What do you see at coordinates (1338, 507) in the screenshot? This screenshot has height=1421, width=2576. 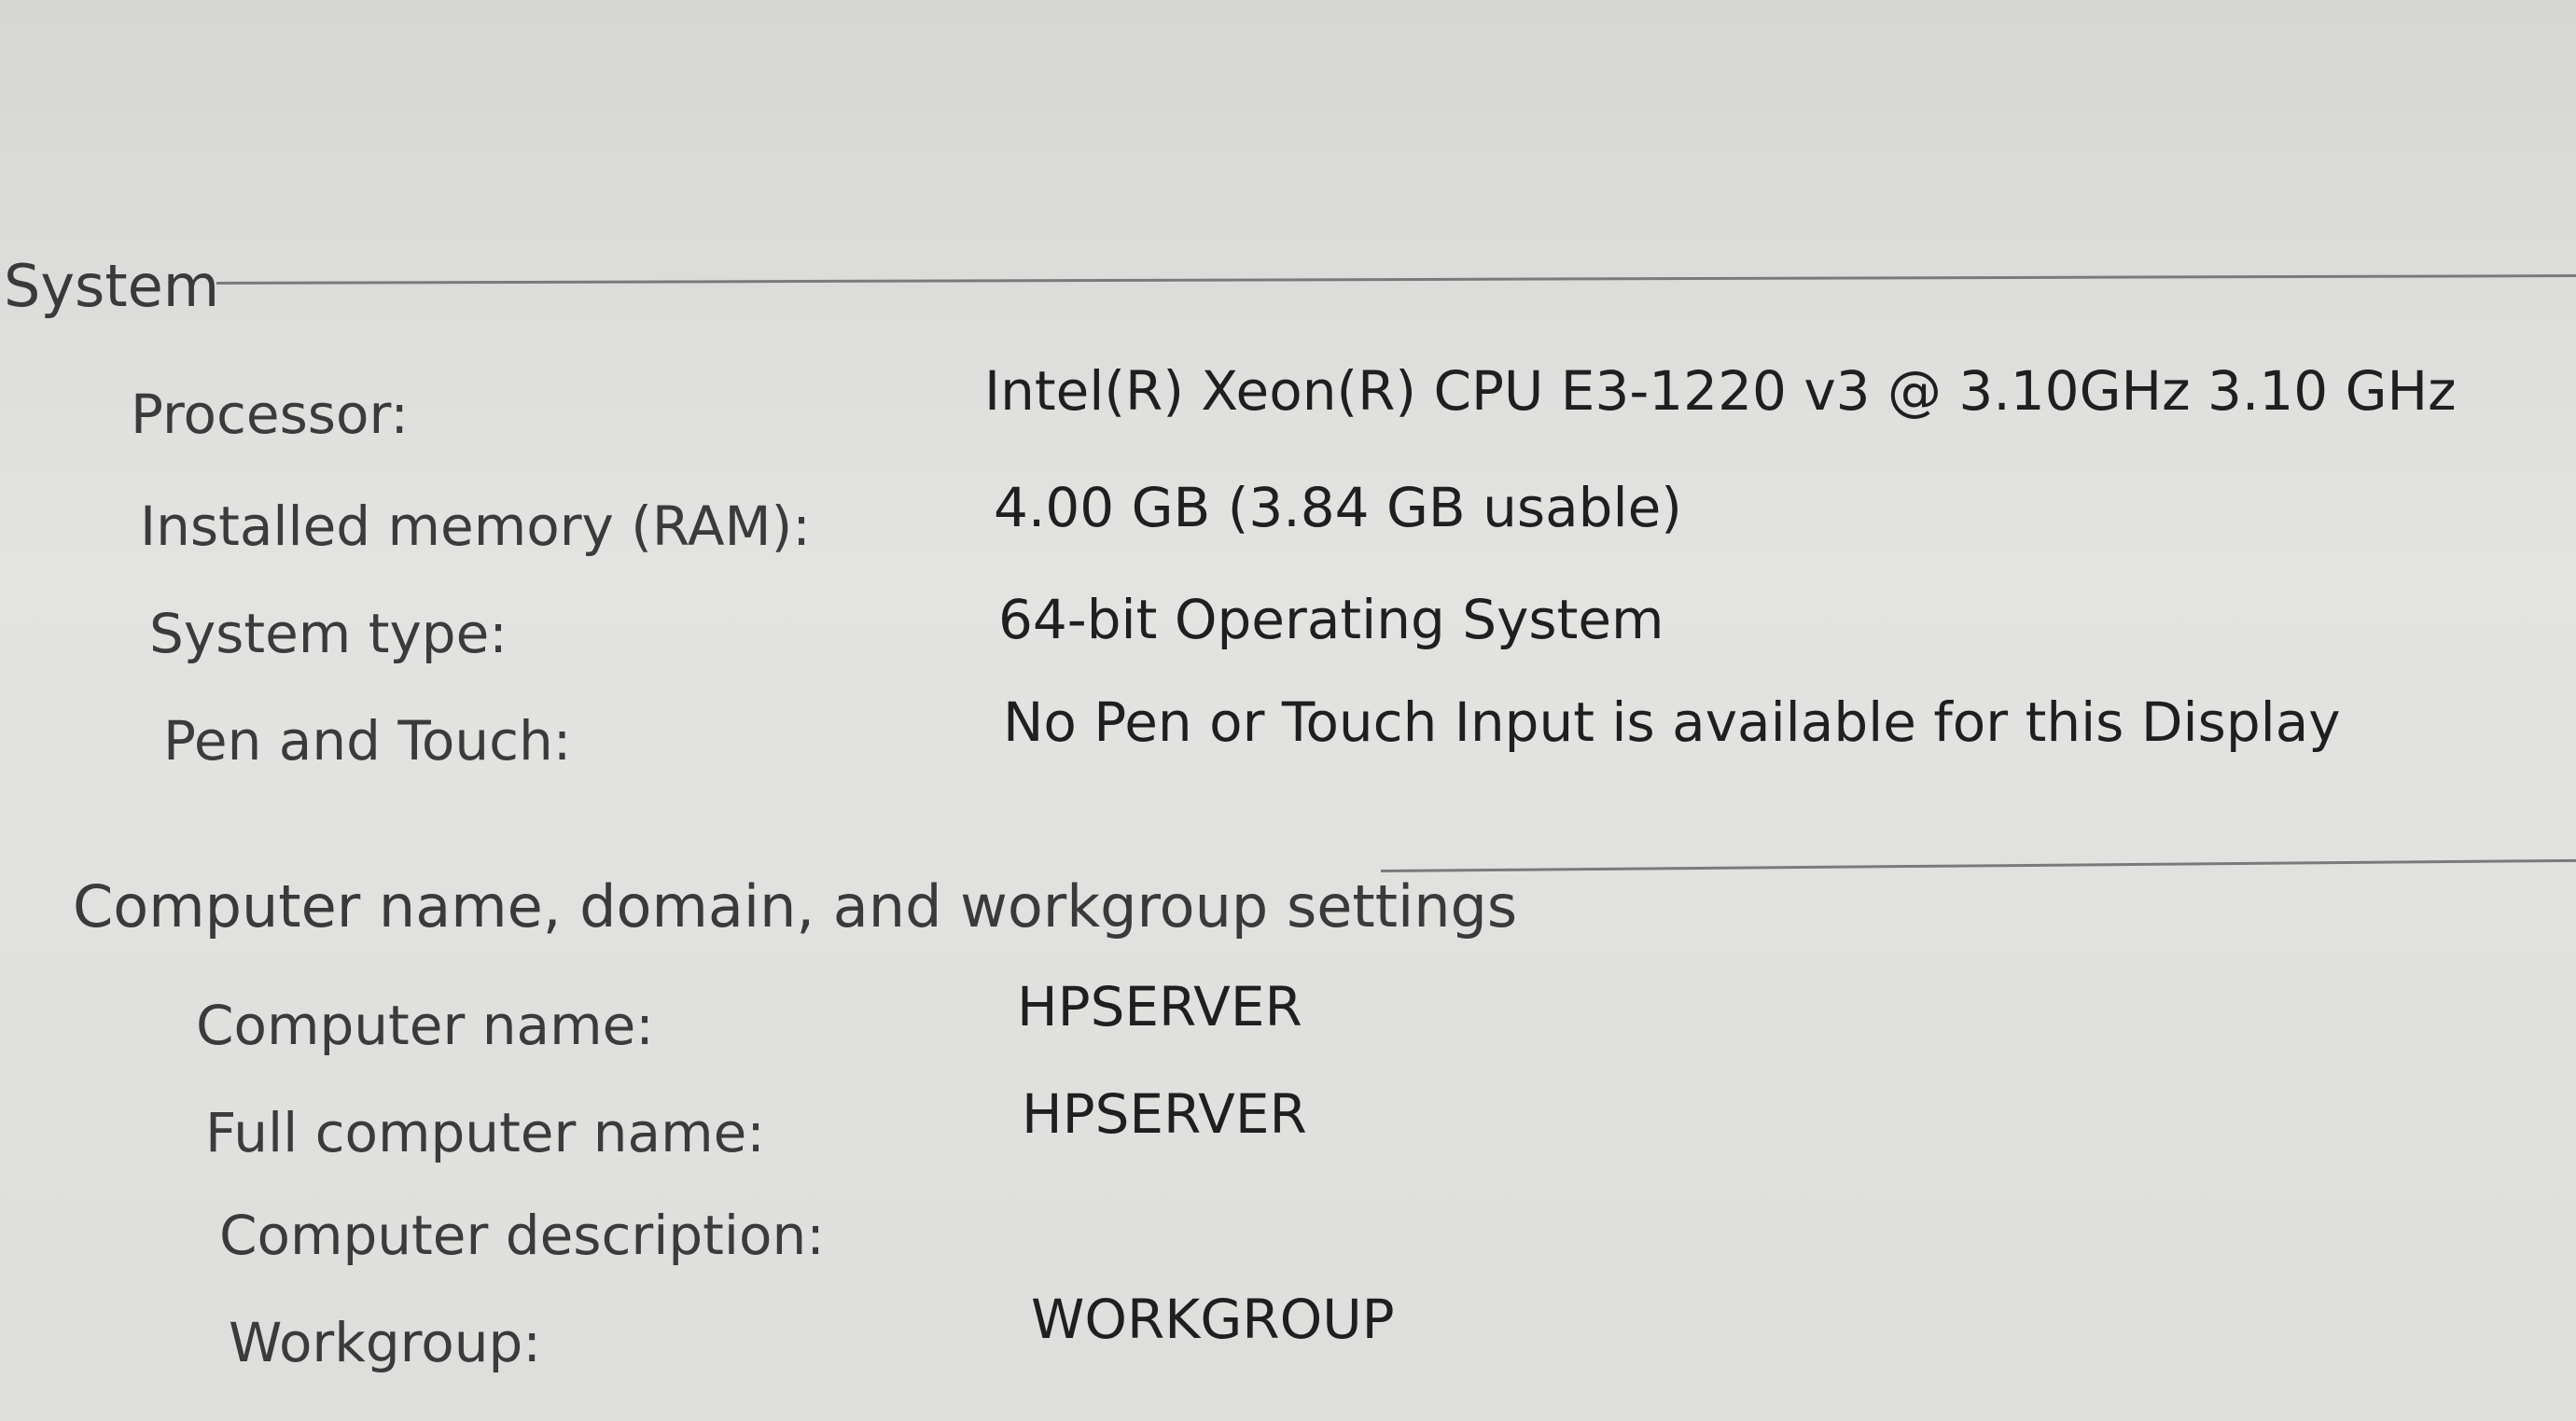 I see `installed-memory-value: 4.00 GB (3.84 GB usable)` at bounding box center [1338, 507].